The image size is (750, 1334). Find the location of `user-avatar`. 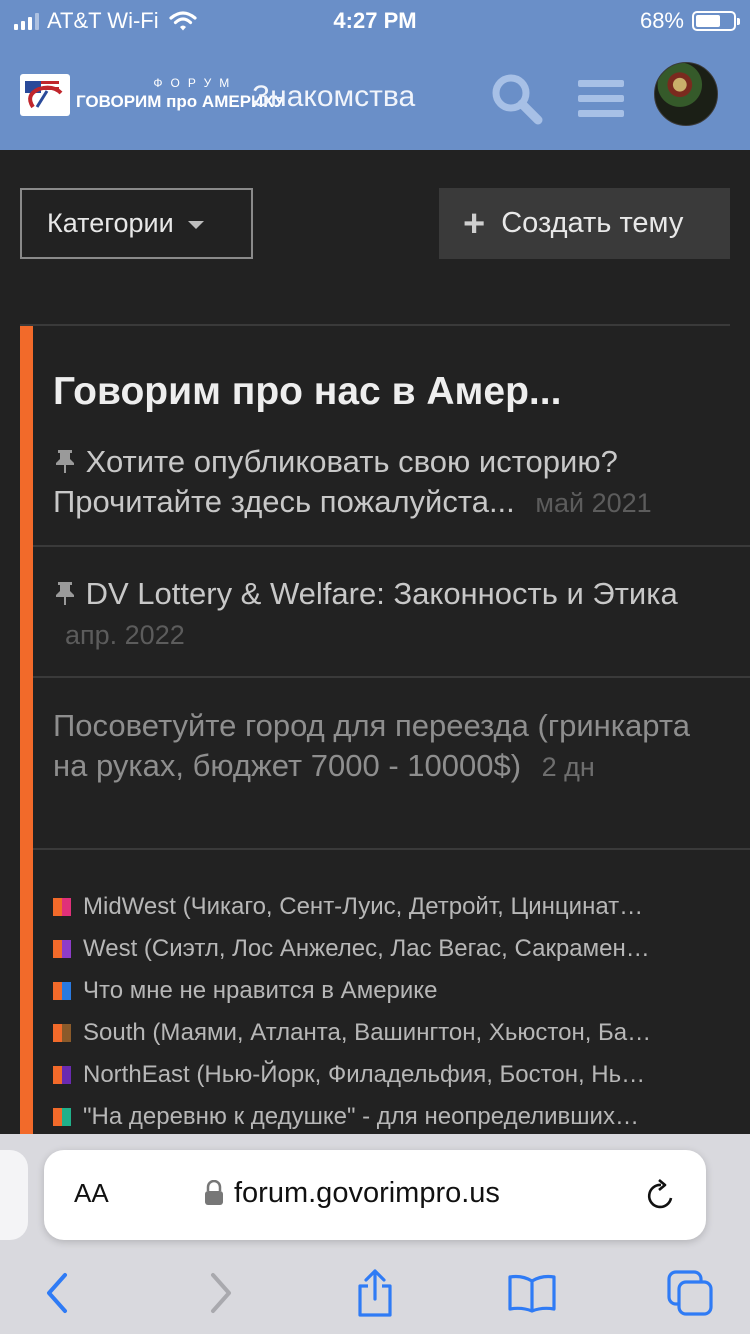

user-avatar is located at coordinates (686, 94).